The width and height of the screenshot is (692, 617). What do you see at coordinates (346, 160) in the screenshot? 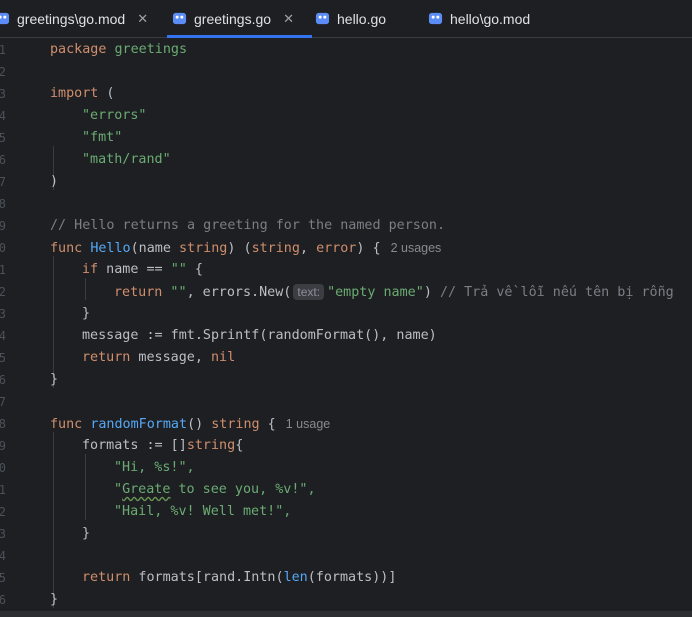
I see `code-line: 6 "math/rand"` at bounding box center [346, 160].